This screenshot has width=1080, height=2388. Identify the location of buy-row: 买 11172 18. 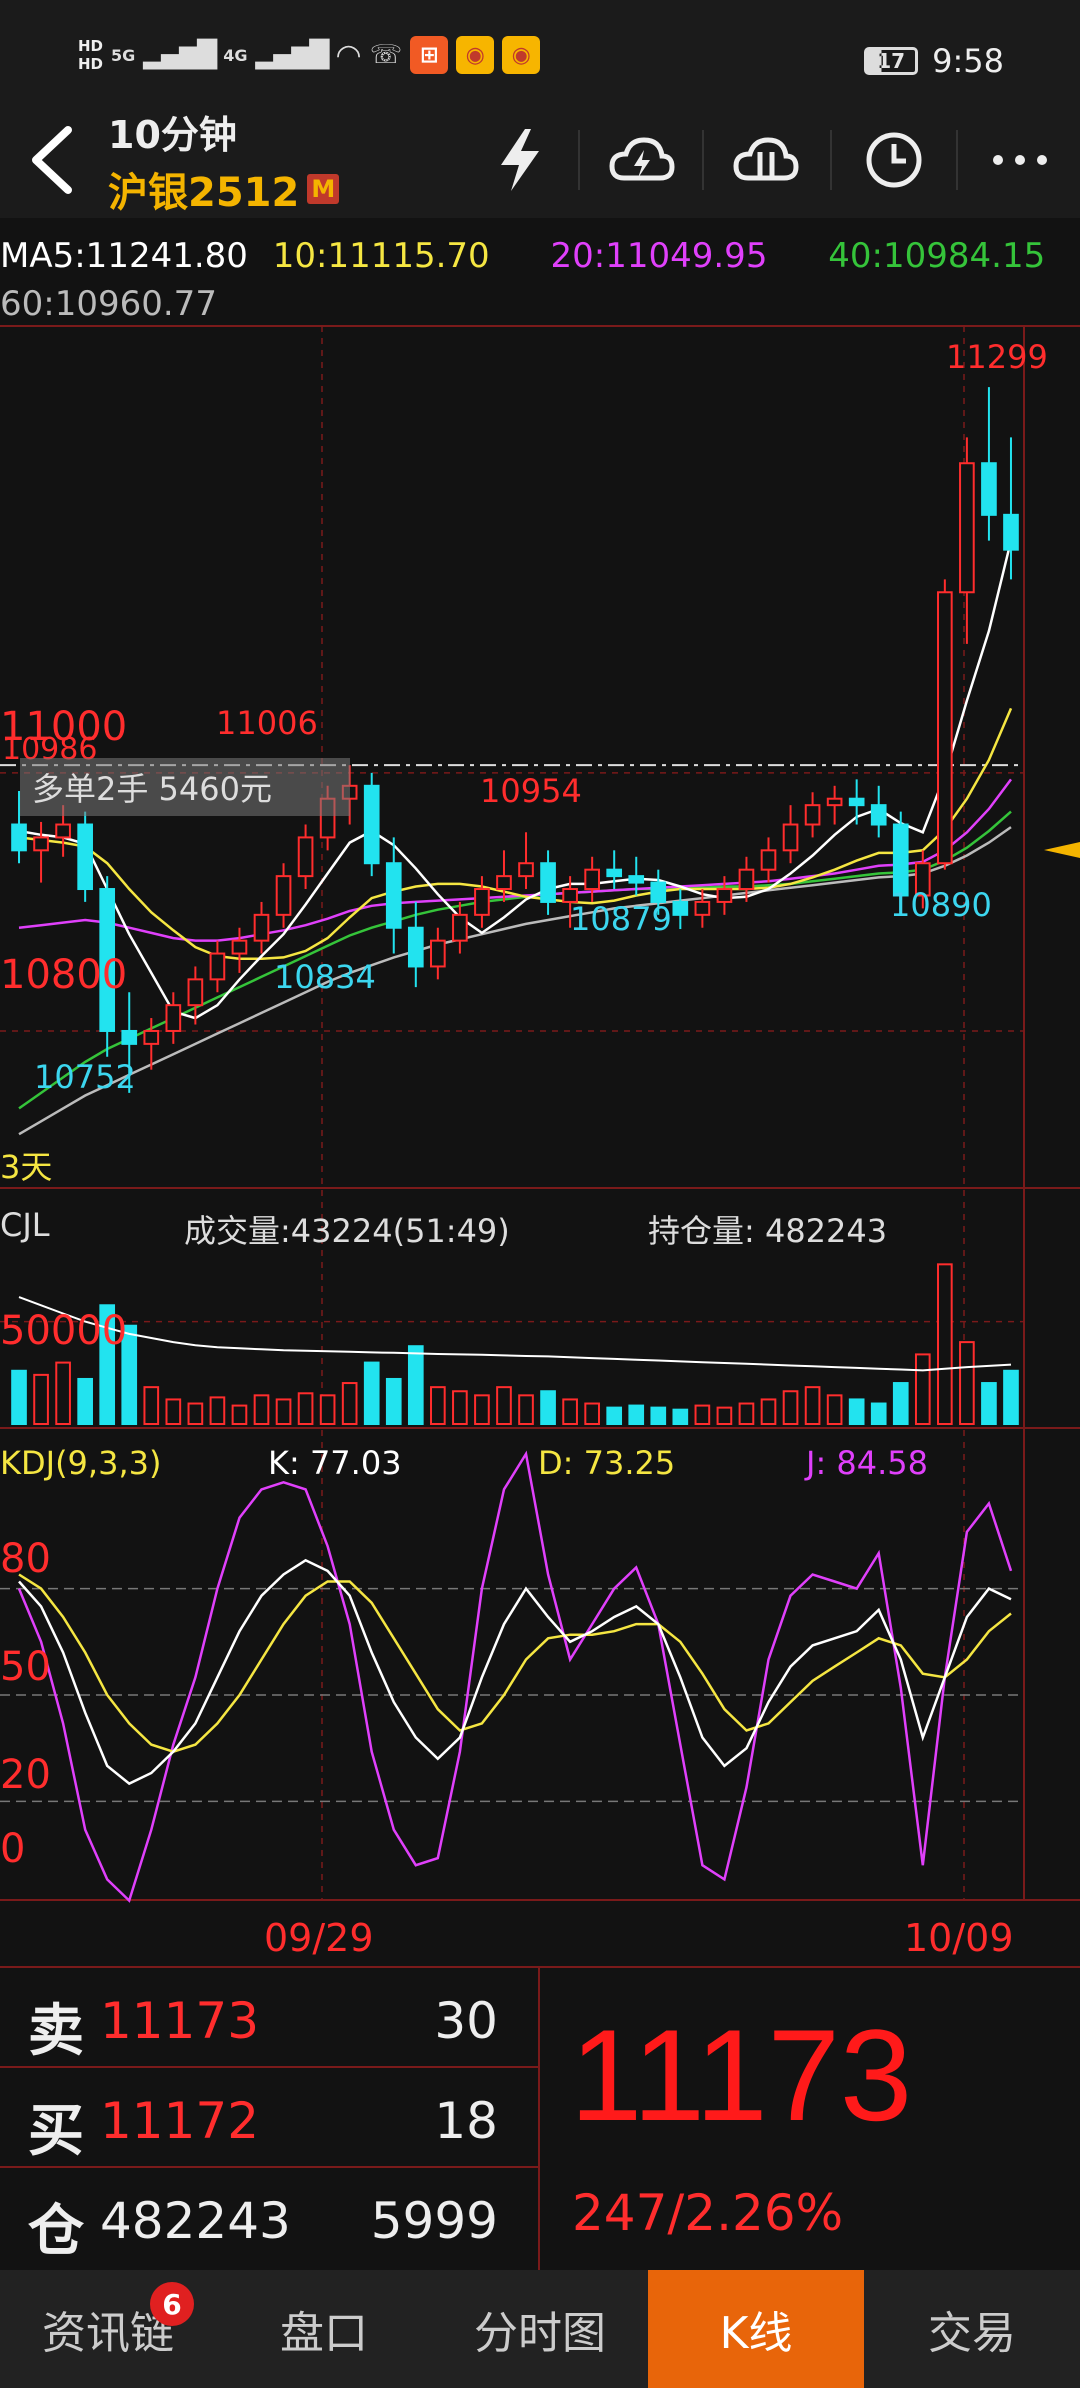
(269, 2118).